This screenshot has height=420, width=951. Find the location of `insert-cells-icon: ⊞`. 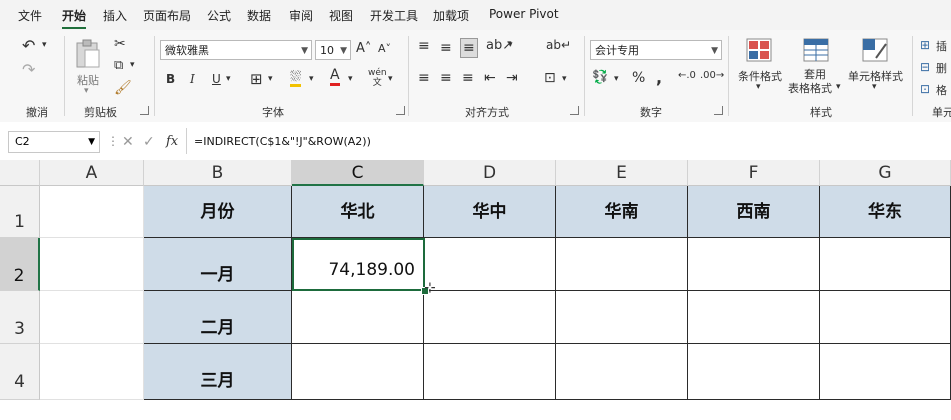

insert-cells-icon: ⊞ is located at coordinates (925, 45).